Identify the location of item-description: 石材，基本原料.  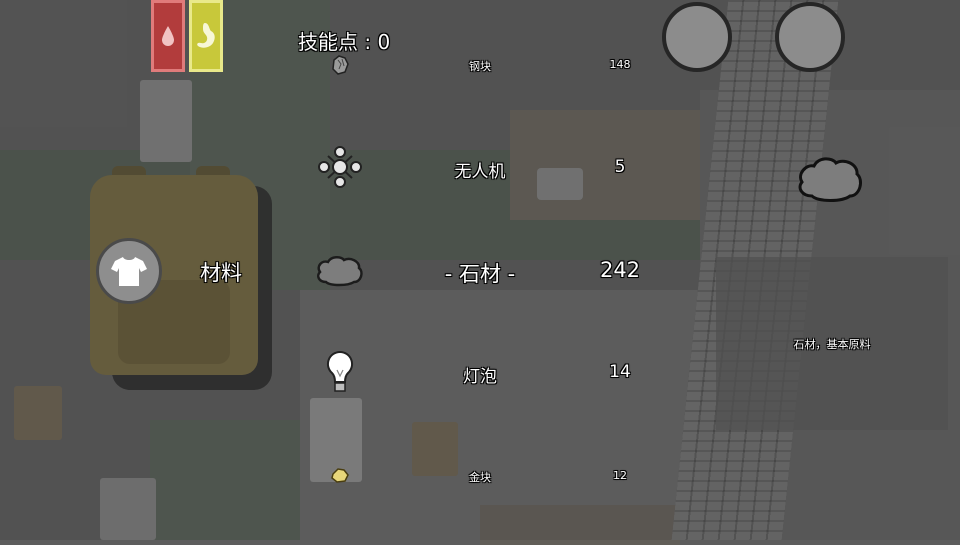
(832, 344).